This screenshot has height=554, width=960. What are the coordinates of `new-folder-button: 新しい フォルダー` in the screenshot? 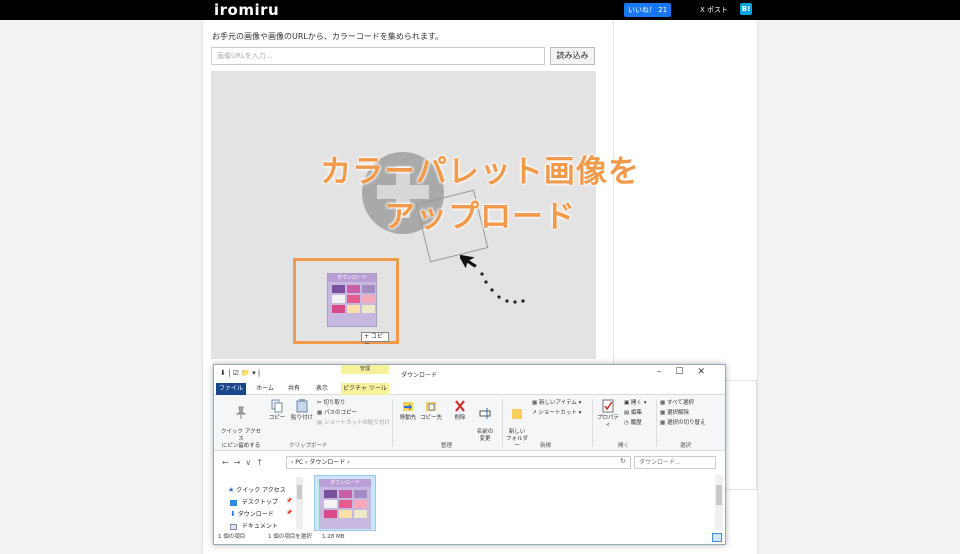 It's located at (517, 424).